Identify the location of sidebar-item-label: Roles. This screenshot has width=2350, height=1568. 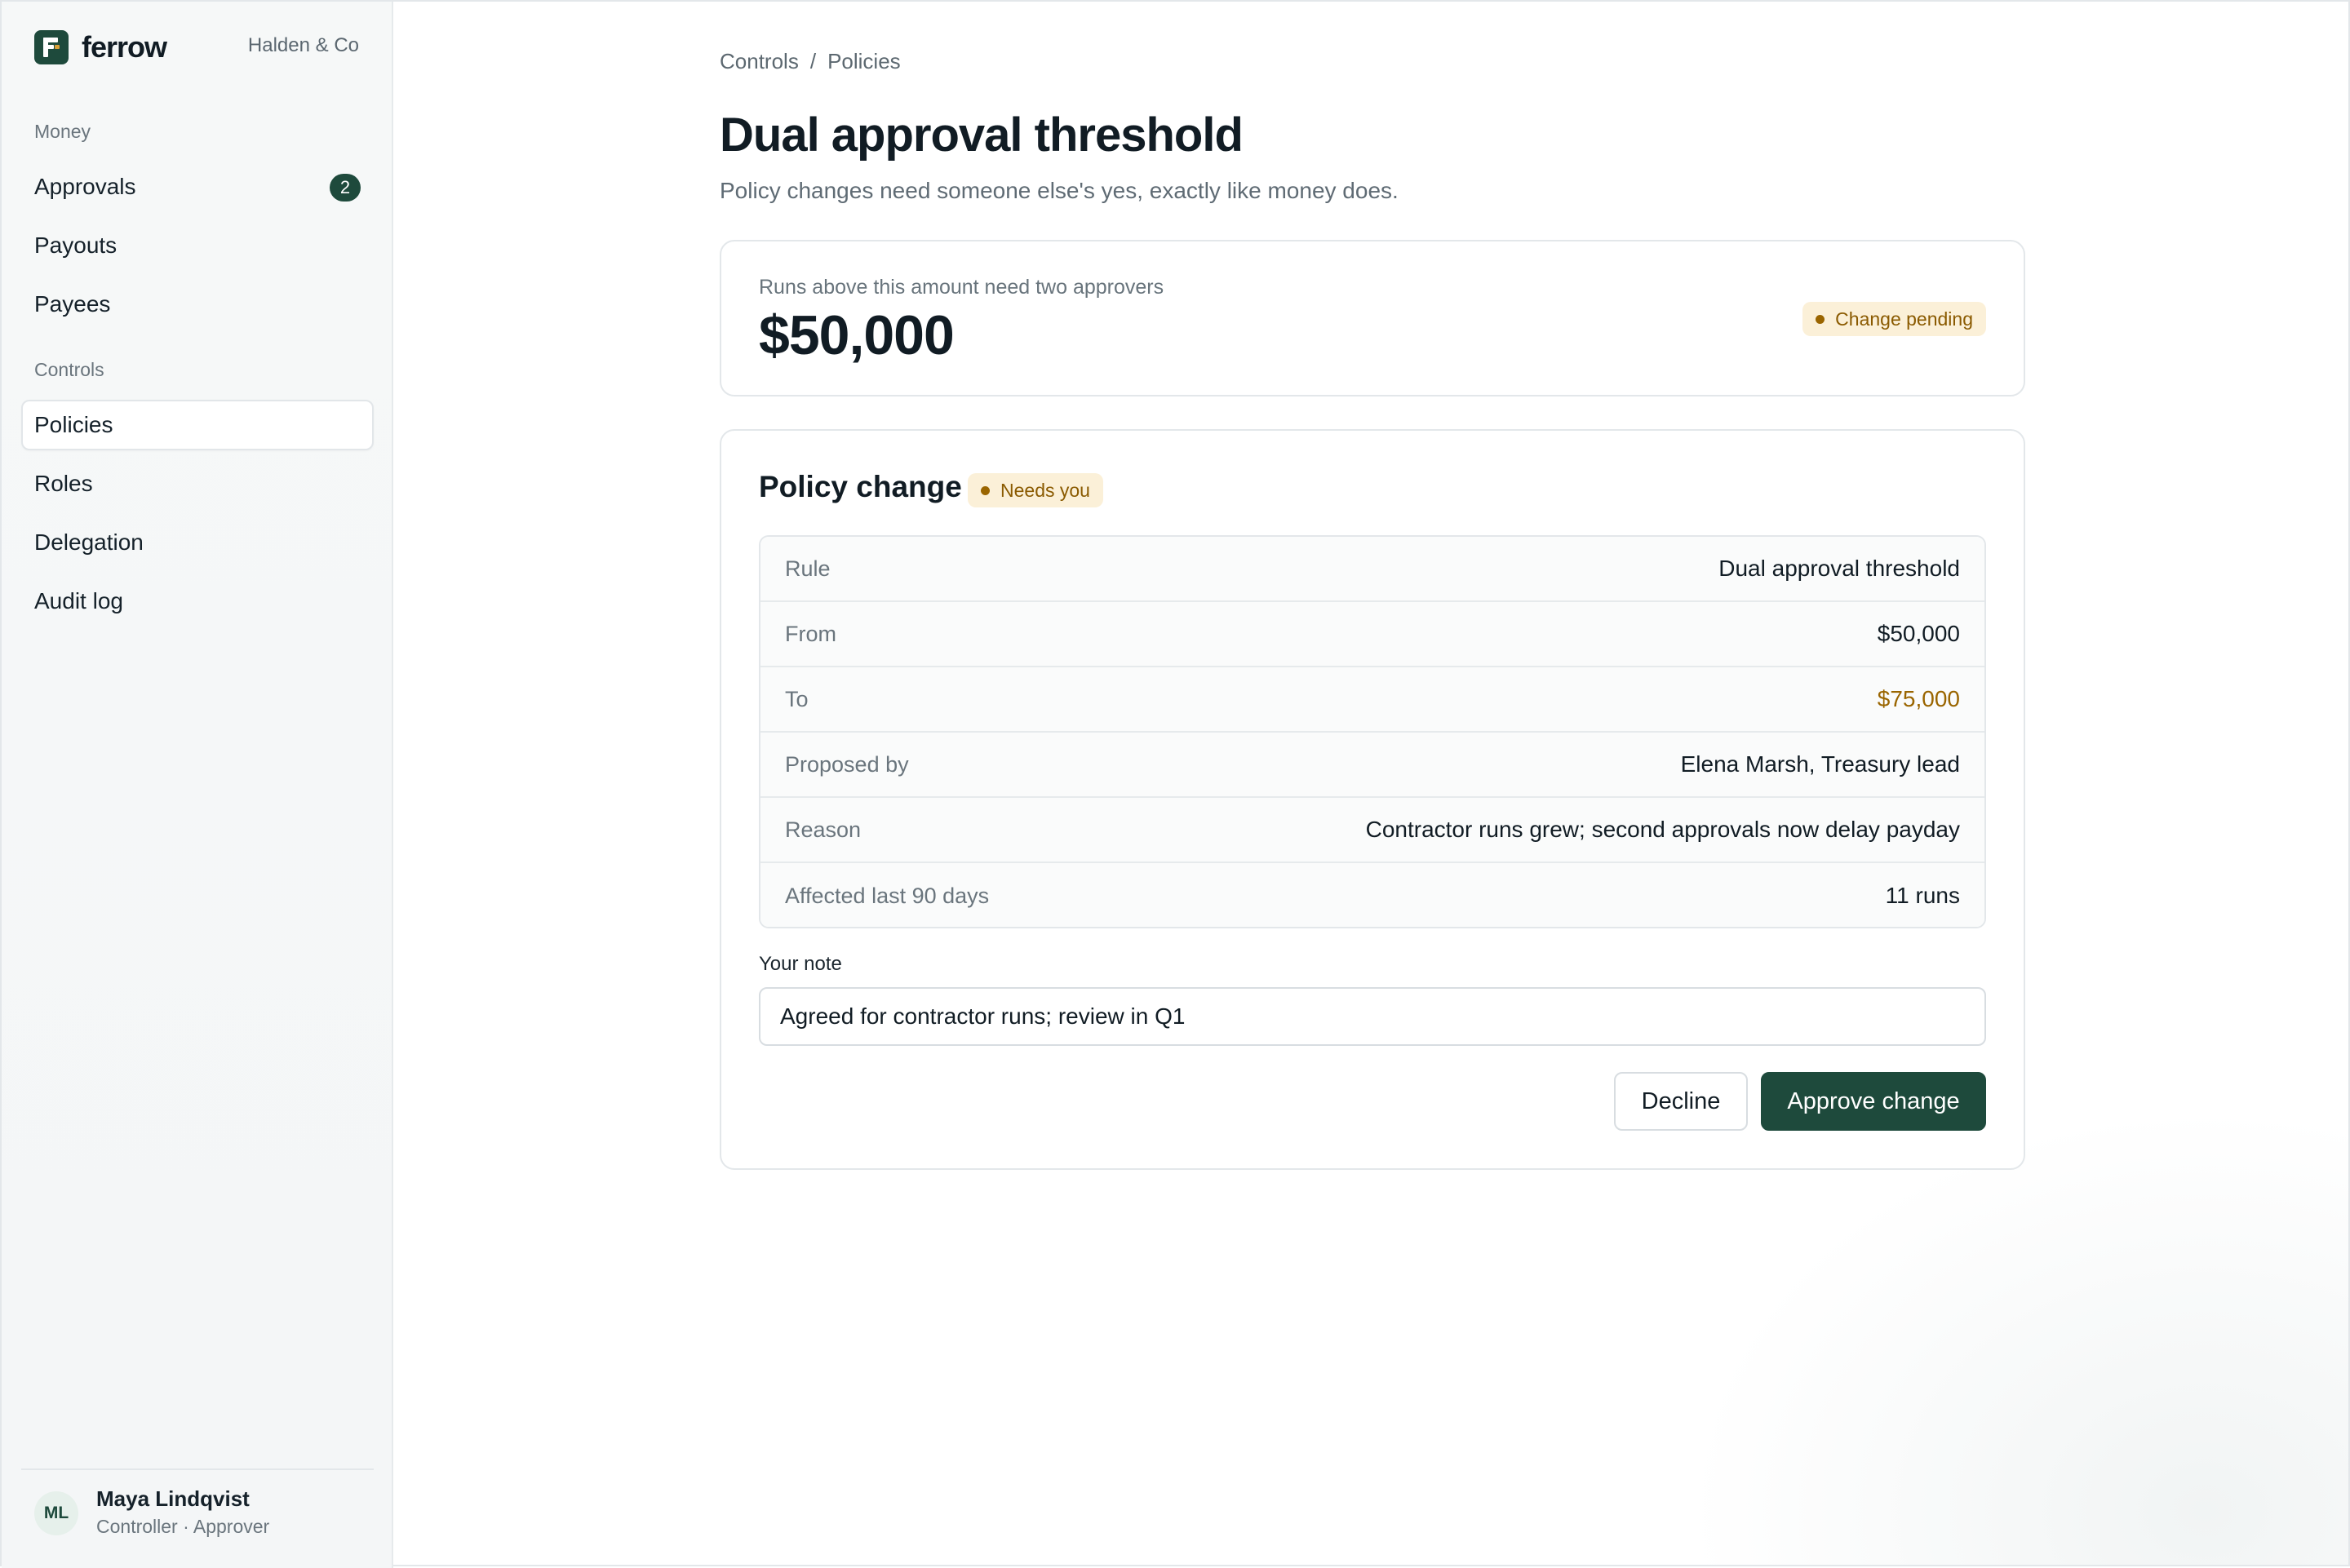
(63, 483).